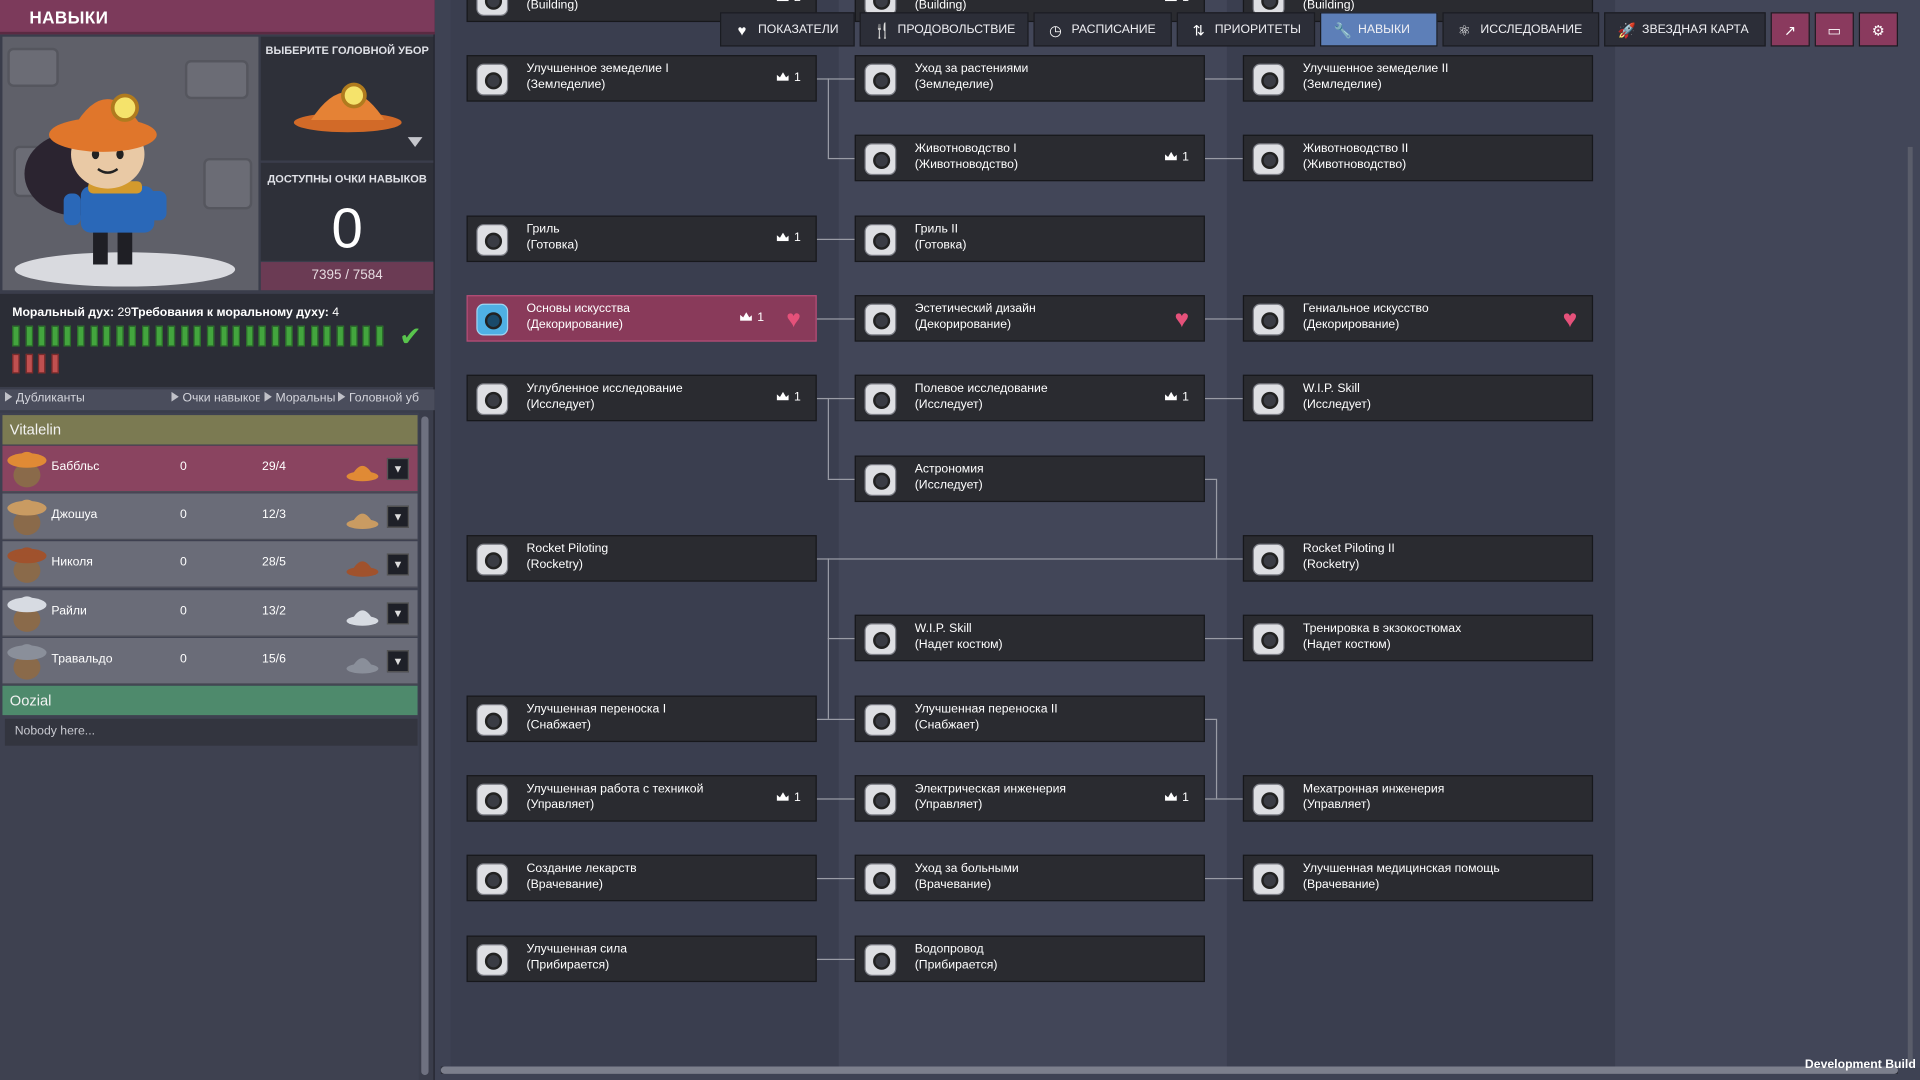 This screenshot has height=1080, width=1920. I want to click on skill-node: Эстетический дизайн (Декорирование) ♥, so click(1029, 318).